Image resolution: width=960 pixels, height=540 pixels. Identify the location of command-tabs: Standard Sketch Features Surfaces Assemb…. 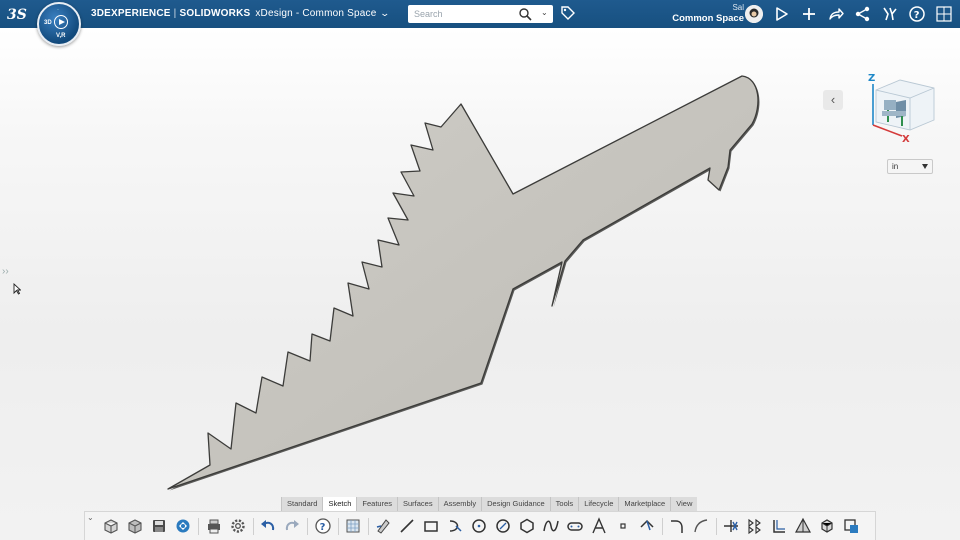
(489, 504).